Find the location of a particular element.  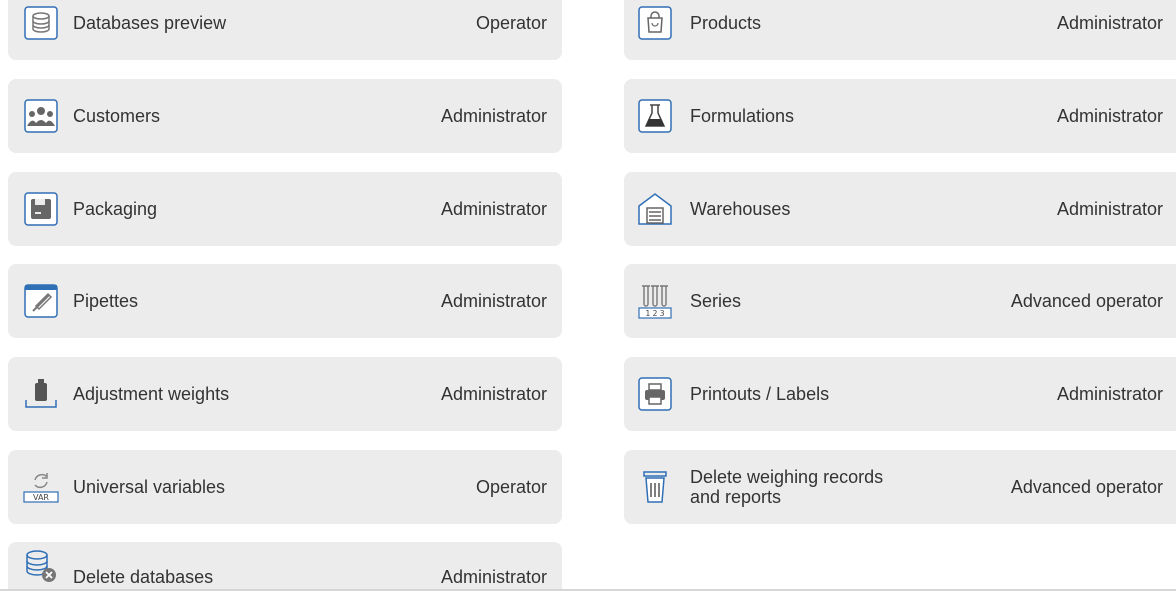

tile-series: 1 2 3 Series Advanced operator is located at coordinates (900, 301).